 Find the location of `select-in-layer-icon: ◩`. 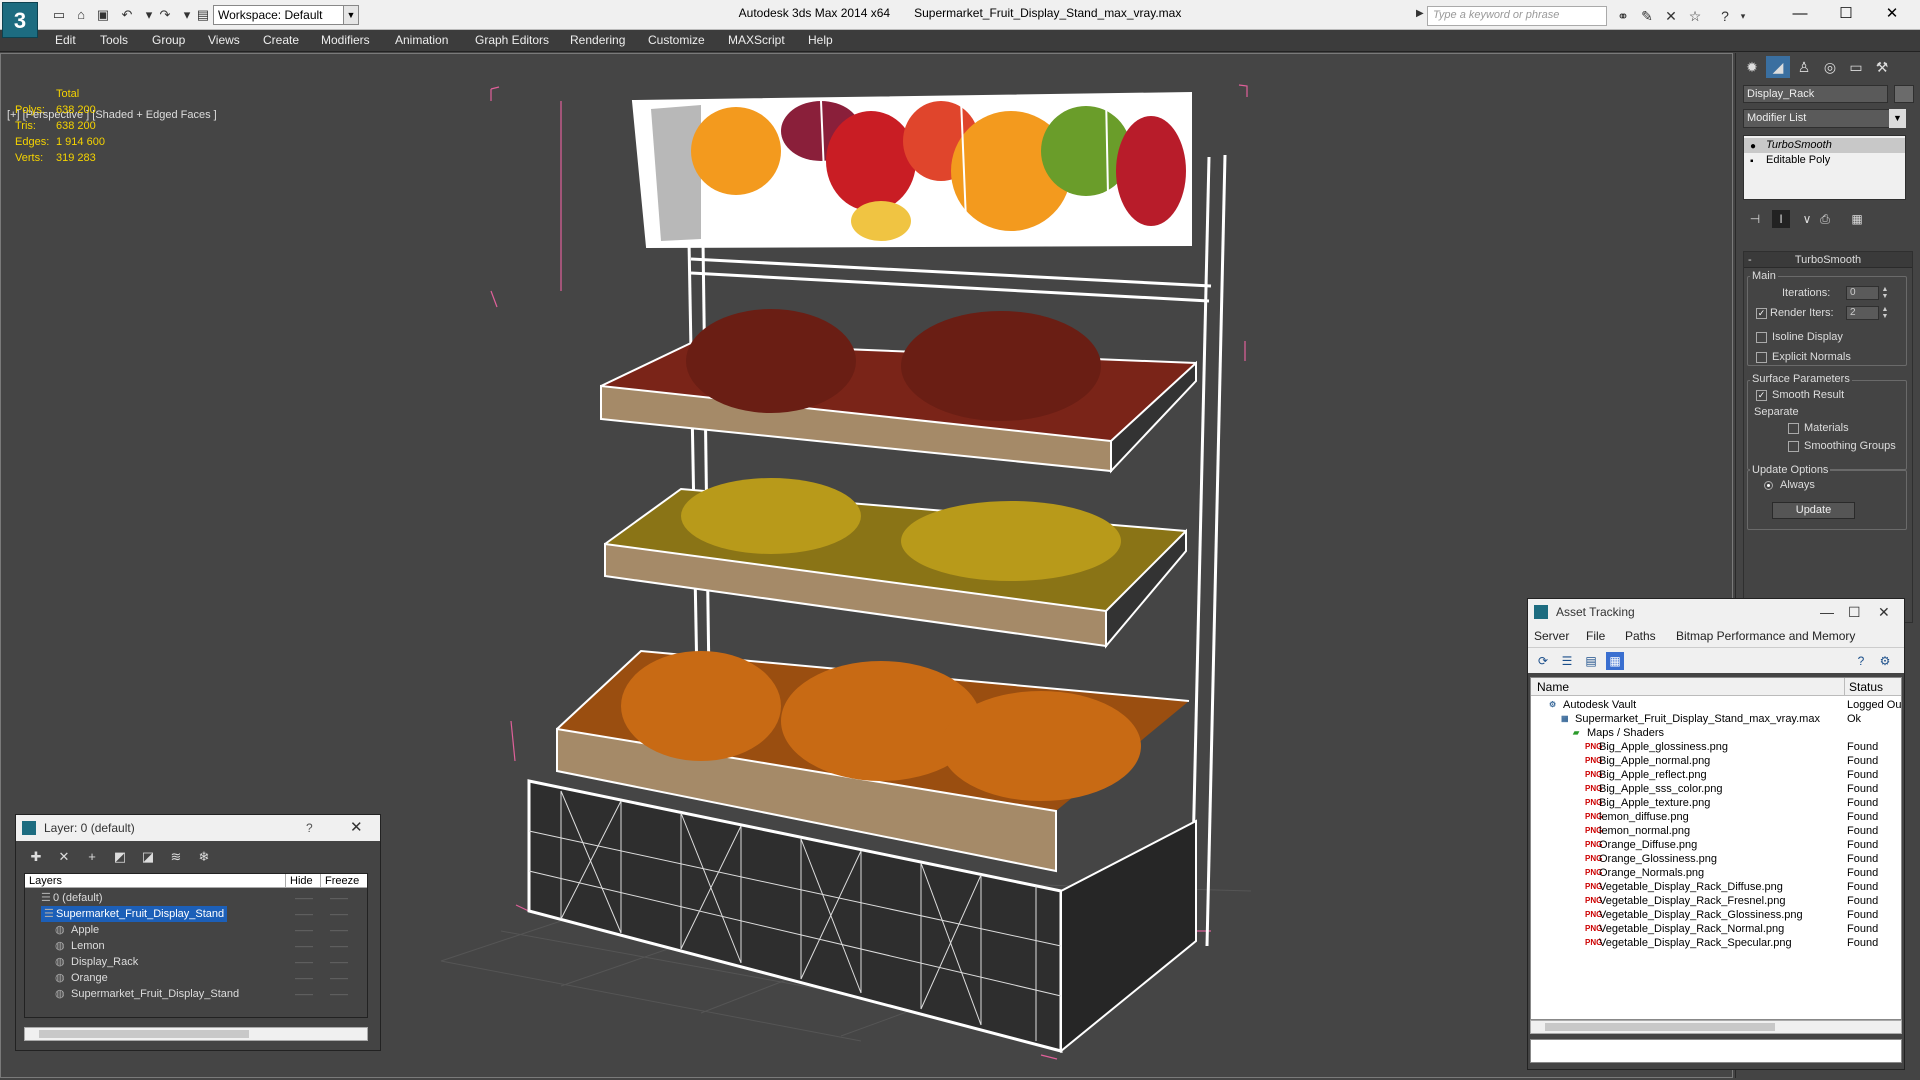

select-in-layer-icon: ◩ is located at coordinates (120, 857).